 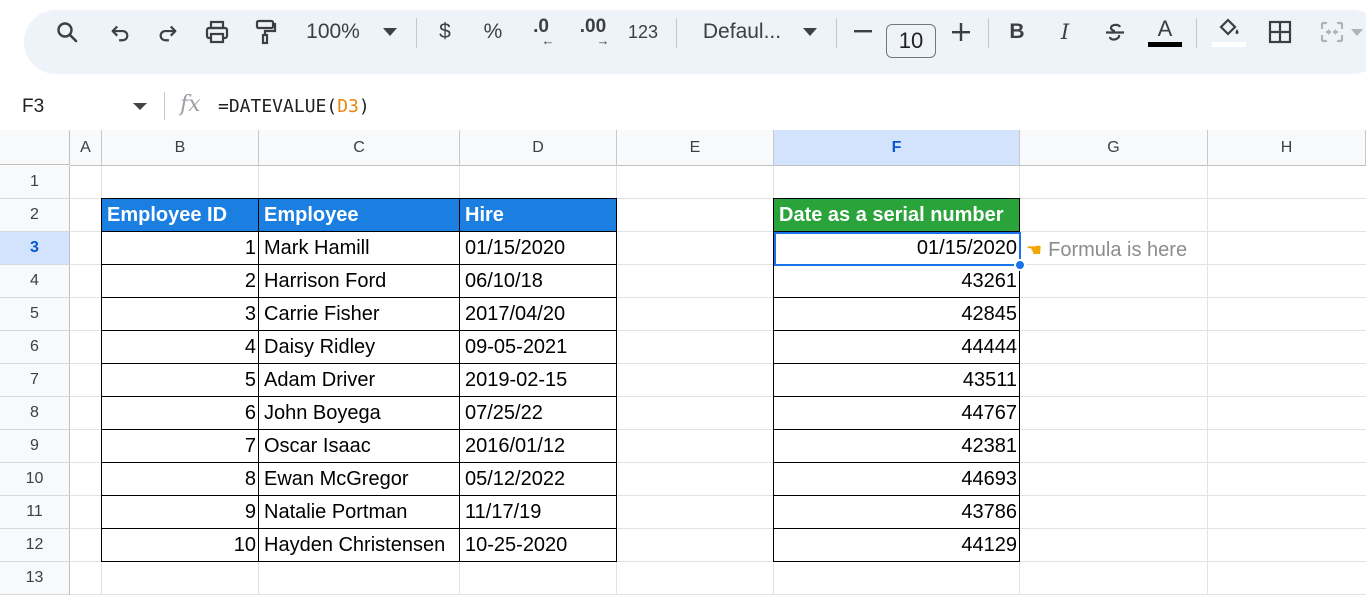 I want to click on row-header-4: 4, so click(x=35, y=281).